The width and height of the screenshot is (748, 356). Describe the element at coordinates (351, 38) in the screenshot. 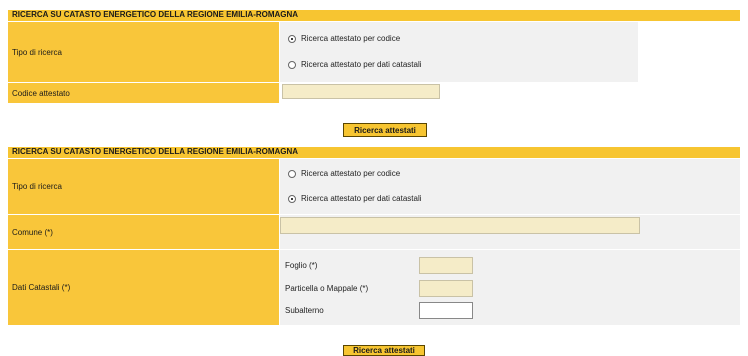

I see `form1-radio-codice-label: Ricerca attestato per codice` at that location.